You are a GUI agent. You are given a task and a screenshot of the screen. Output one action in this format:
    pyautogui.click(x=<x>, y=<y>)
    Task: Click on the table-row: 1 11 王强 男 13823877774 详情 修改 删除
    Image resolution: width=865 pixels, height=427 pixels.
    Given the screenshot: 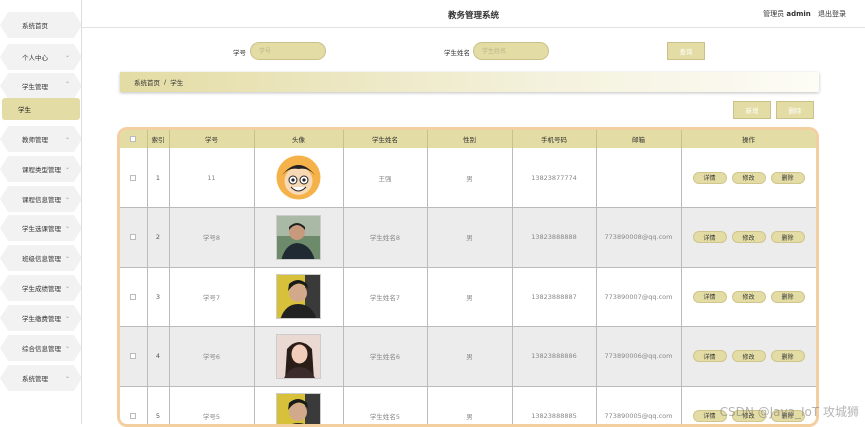 What is the action you would take?
    pyautogui.click(x=468, y=178)
    